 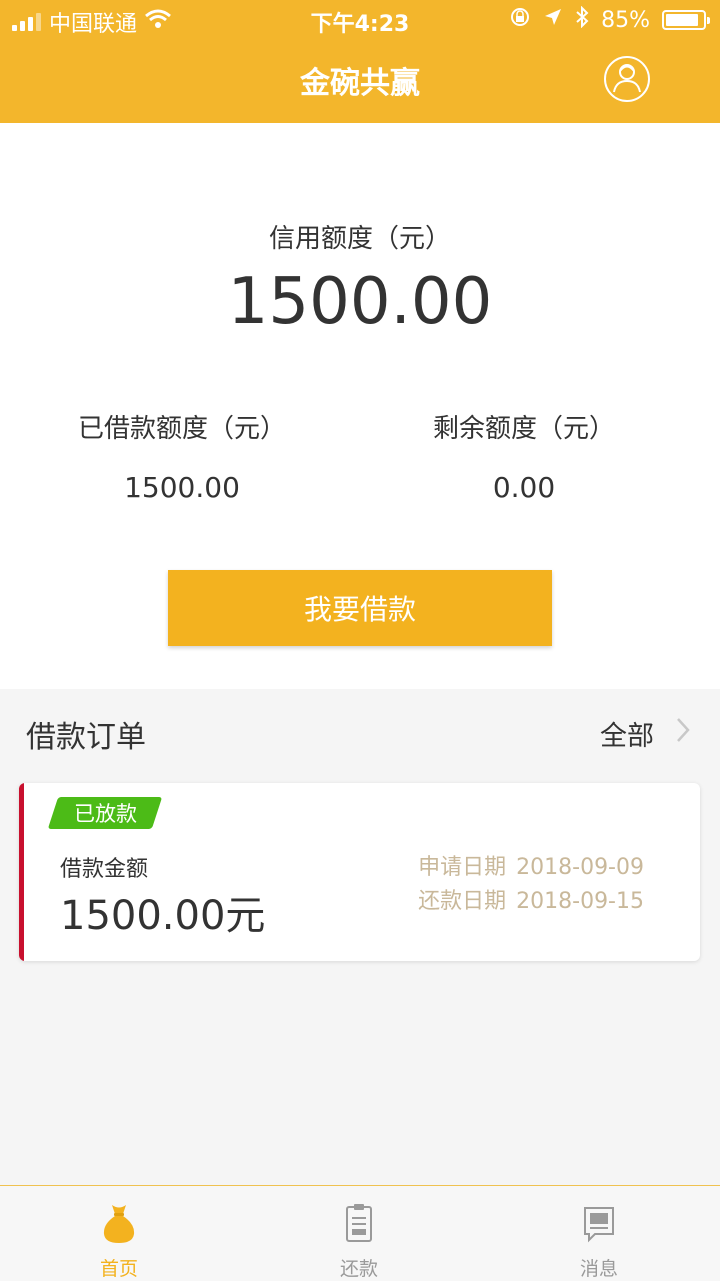 I want to click on borrowed-amount-label: 已借款额度（元）, so click(x=181, y=429).